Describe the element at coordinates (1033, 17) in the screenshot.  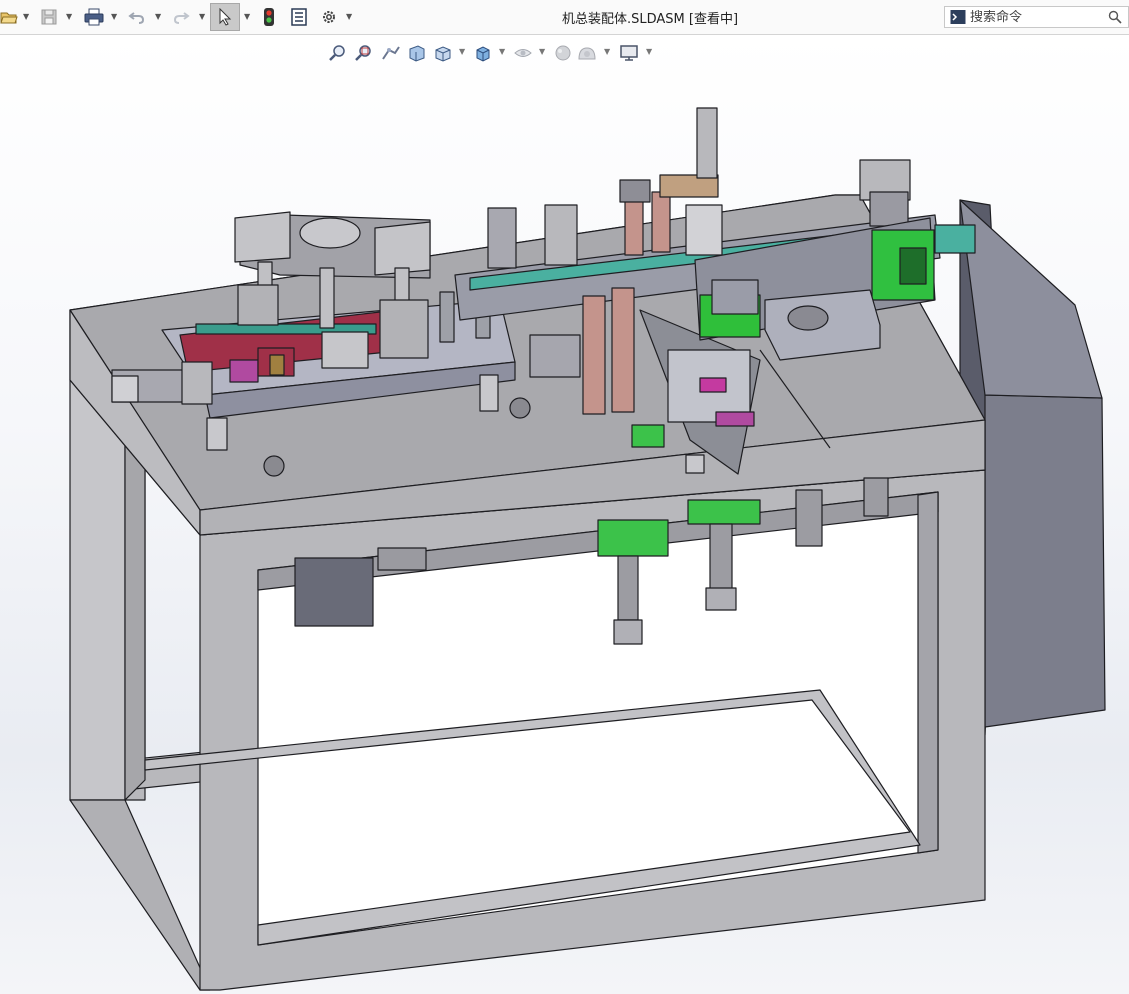
I see `search-command-input` at that location.